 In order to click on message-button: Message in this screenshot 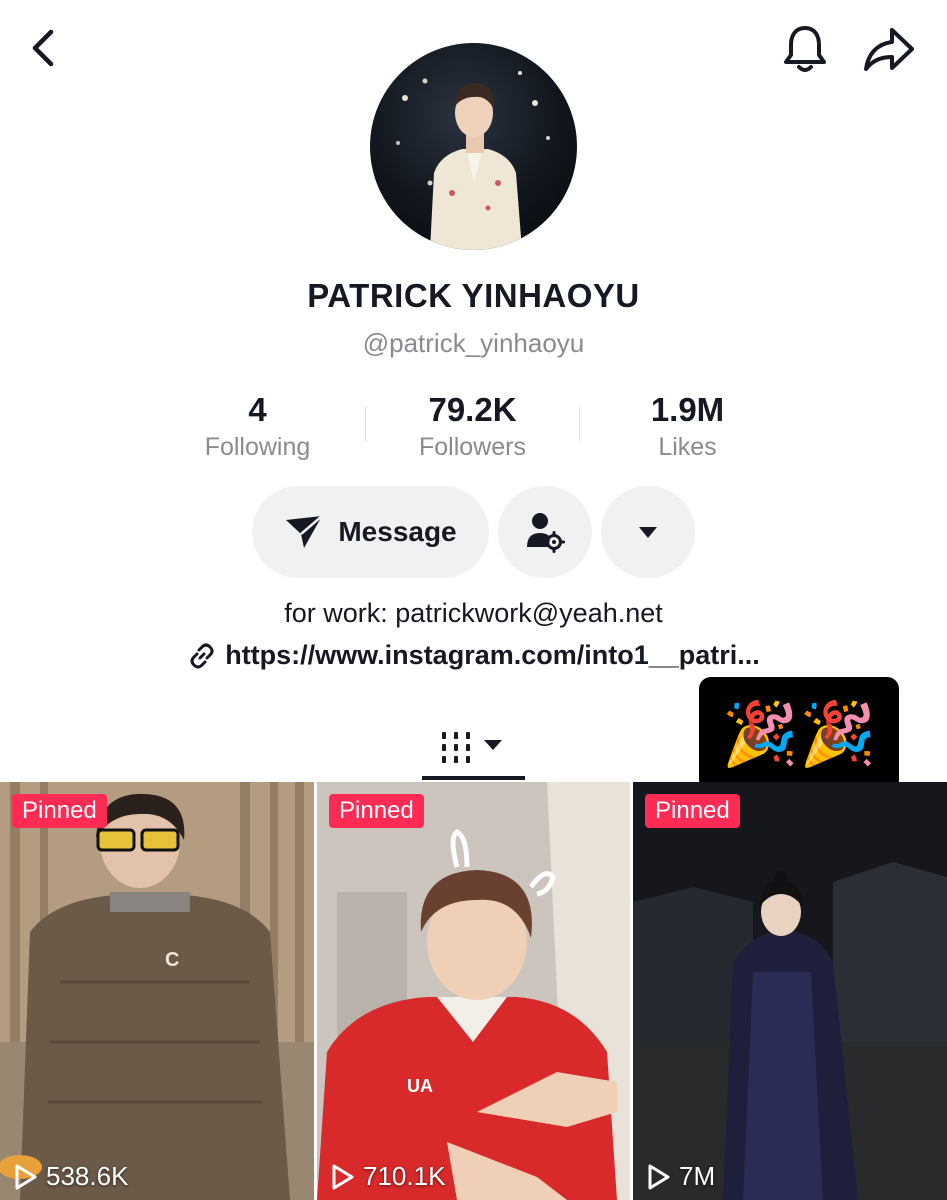, I will do `click(370, 532)`.